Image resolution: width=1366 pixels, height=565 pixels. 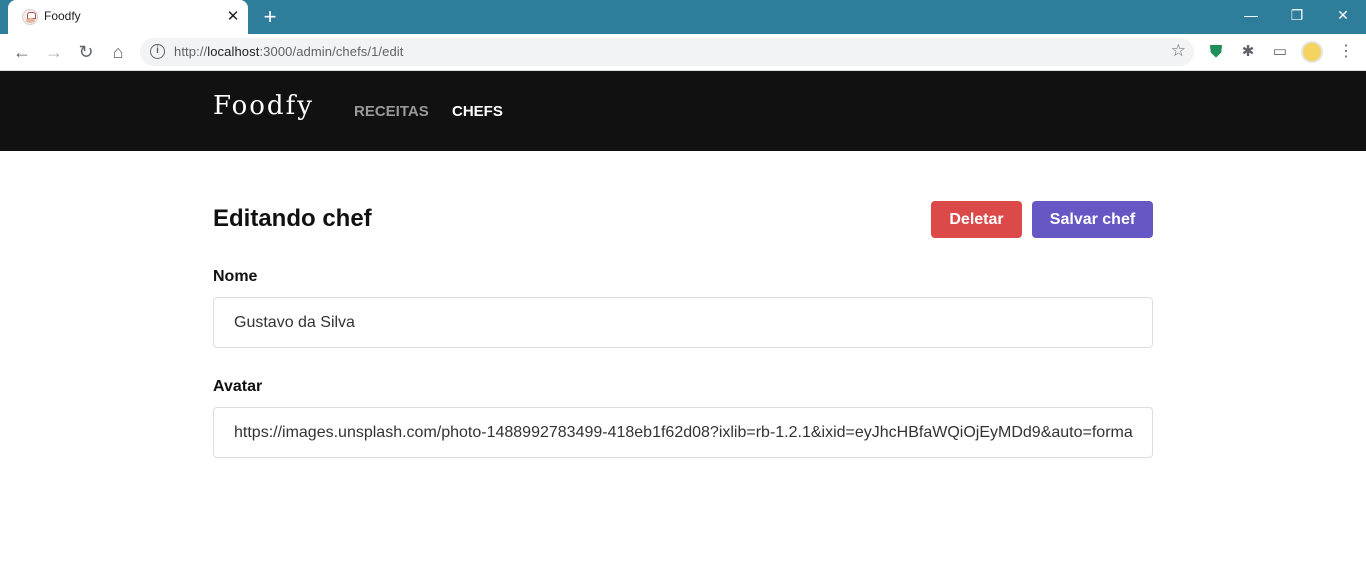 I want to click on home-icon: ⌂, so click(x=118, y=52).